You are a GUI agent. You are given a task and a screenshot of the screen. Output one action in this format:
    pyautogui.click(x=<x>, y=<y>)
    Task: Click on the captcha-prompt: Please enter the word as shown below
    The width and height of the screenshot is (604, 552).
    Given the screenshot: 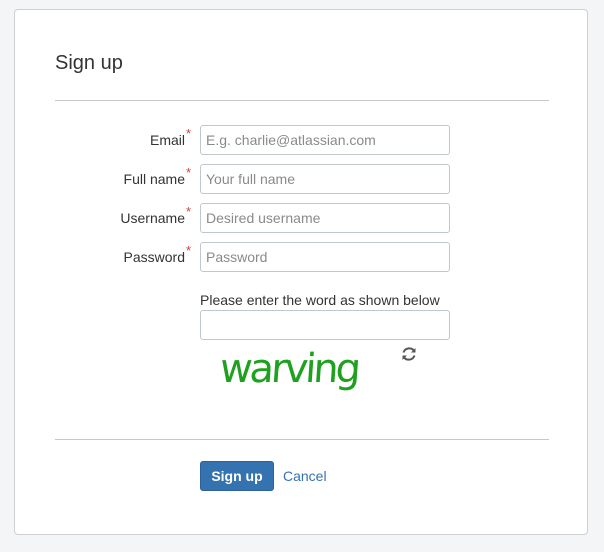 What is the action you would take?
    pyautogui.click(x=320, y=300)
    